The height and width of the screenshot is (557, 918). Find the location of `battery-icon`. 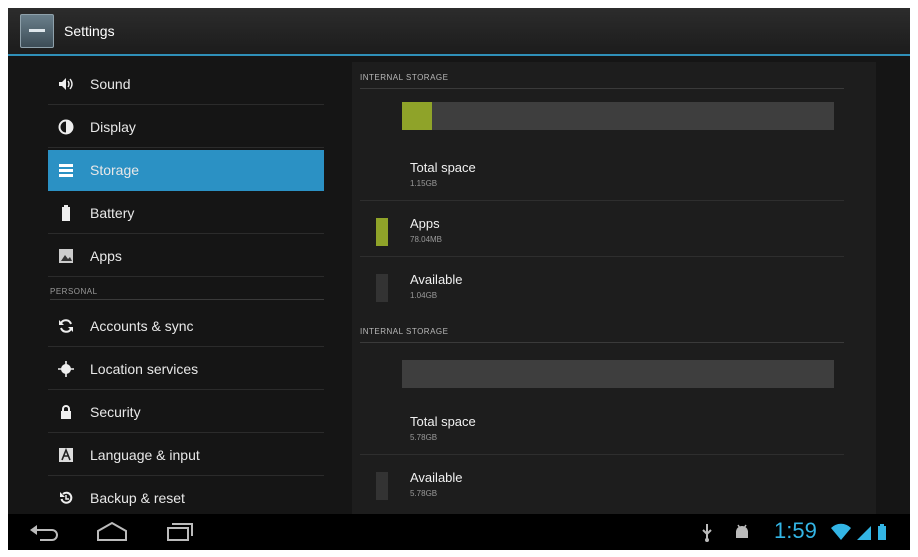

battery-icon is located at coordinates (66, 213).